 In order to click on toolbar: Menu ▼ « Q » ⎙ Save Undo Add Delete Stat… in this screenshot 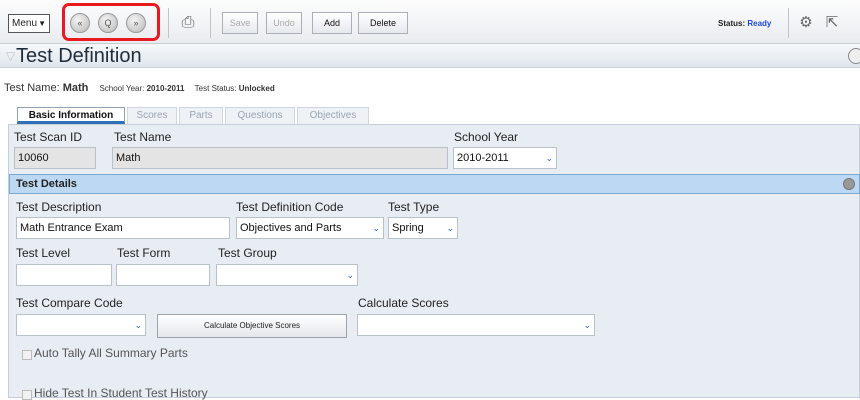, I will do `click(430, 22)`.